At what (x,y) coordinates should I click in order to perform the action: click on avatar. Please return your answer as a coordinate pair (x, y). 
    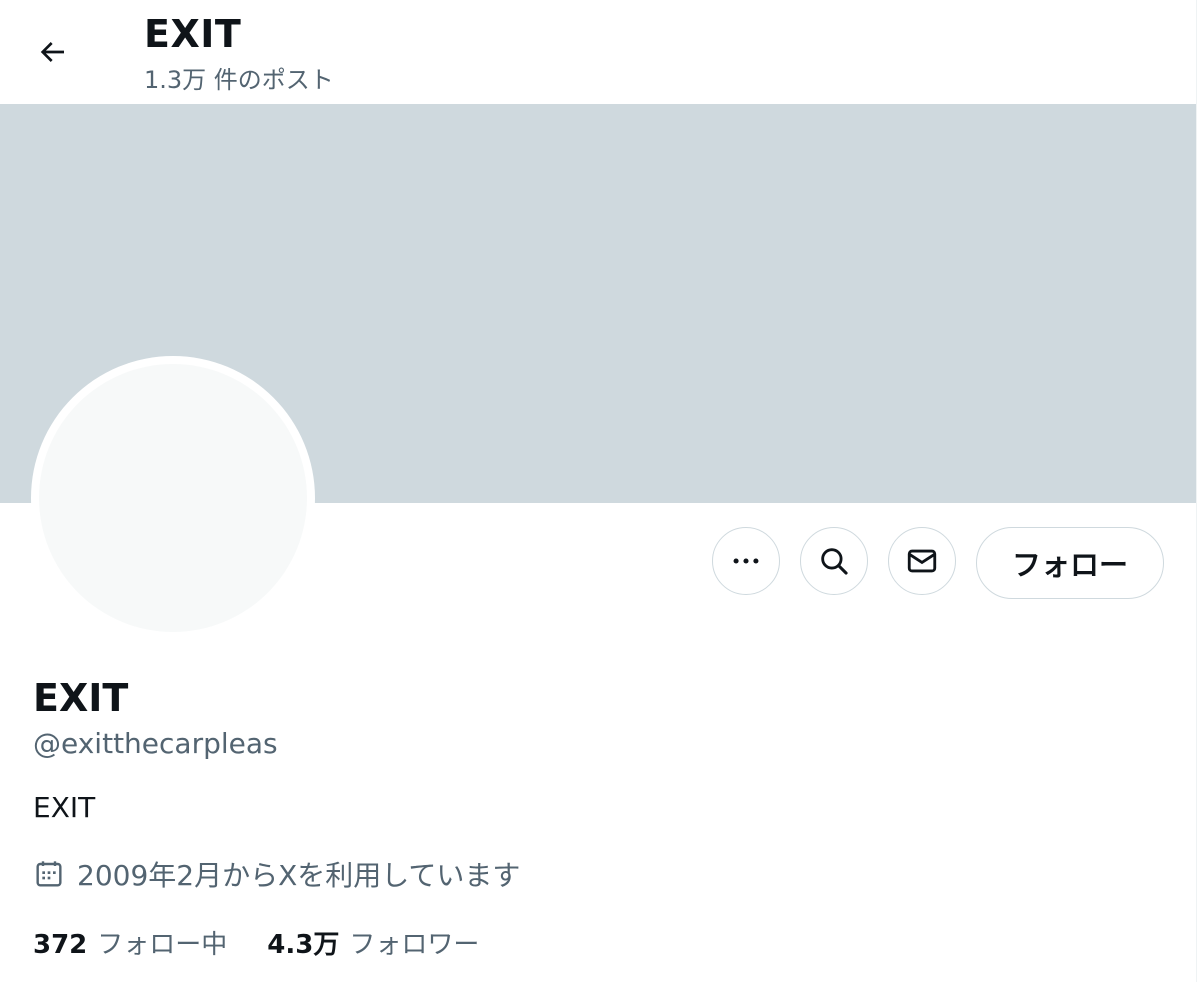
    Looking at the image, I should click on (173, 498).